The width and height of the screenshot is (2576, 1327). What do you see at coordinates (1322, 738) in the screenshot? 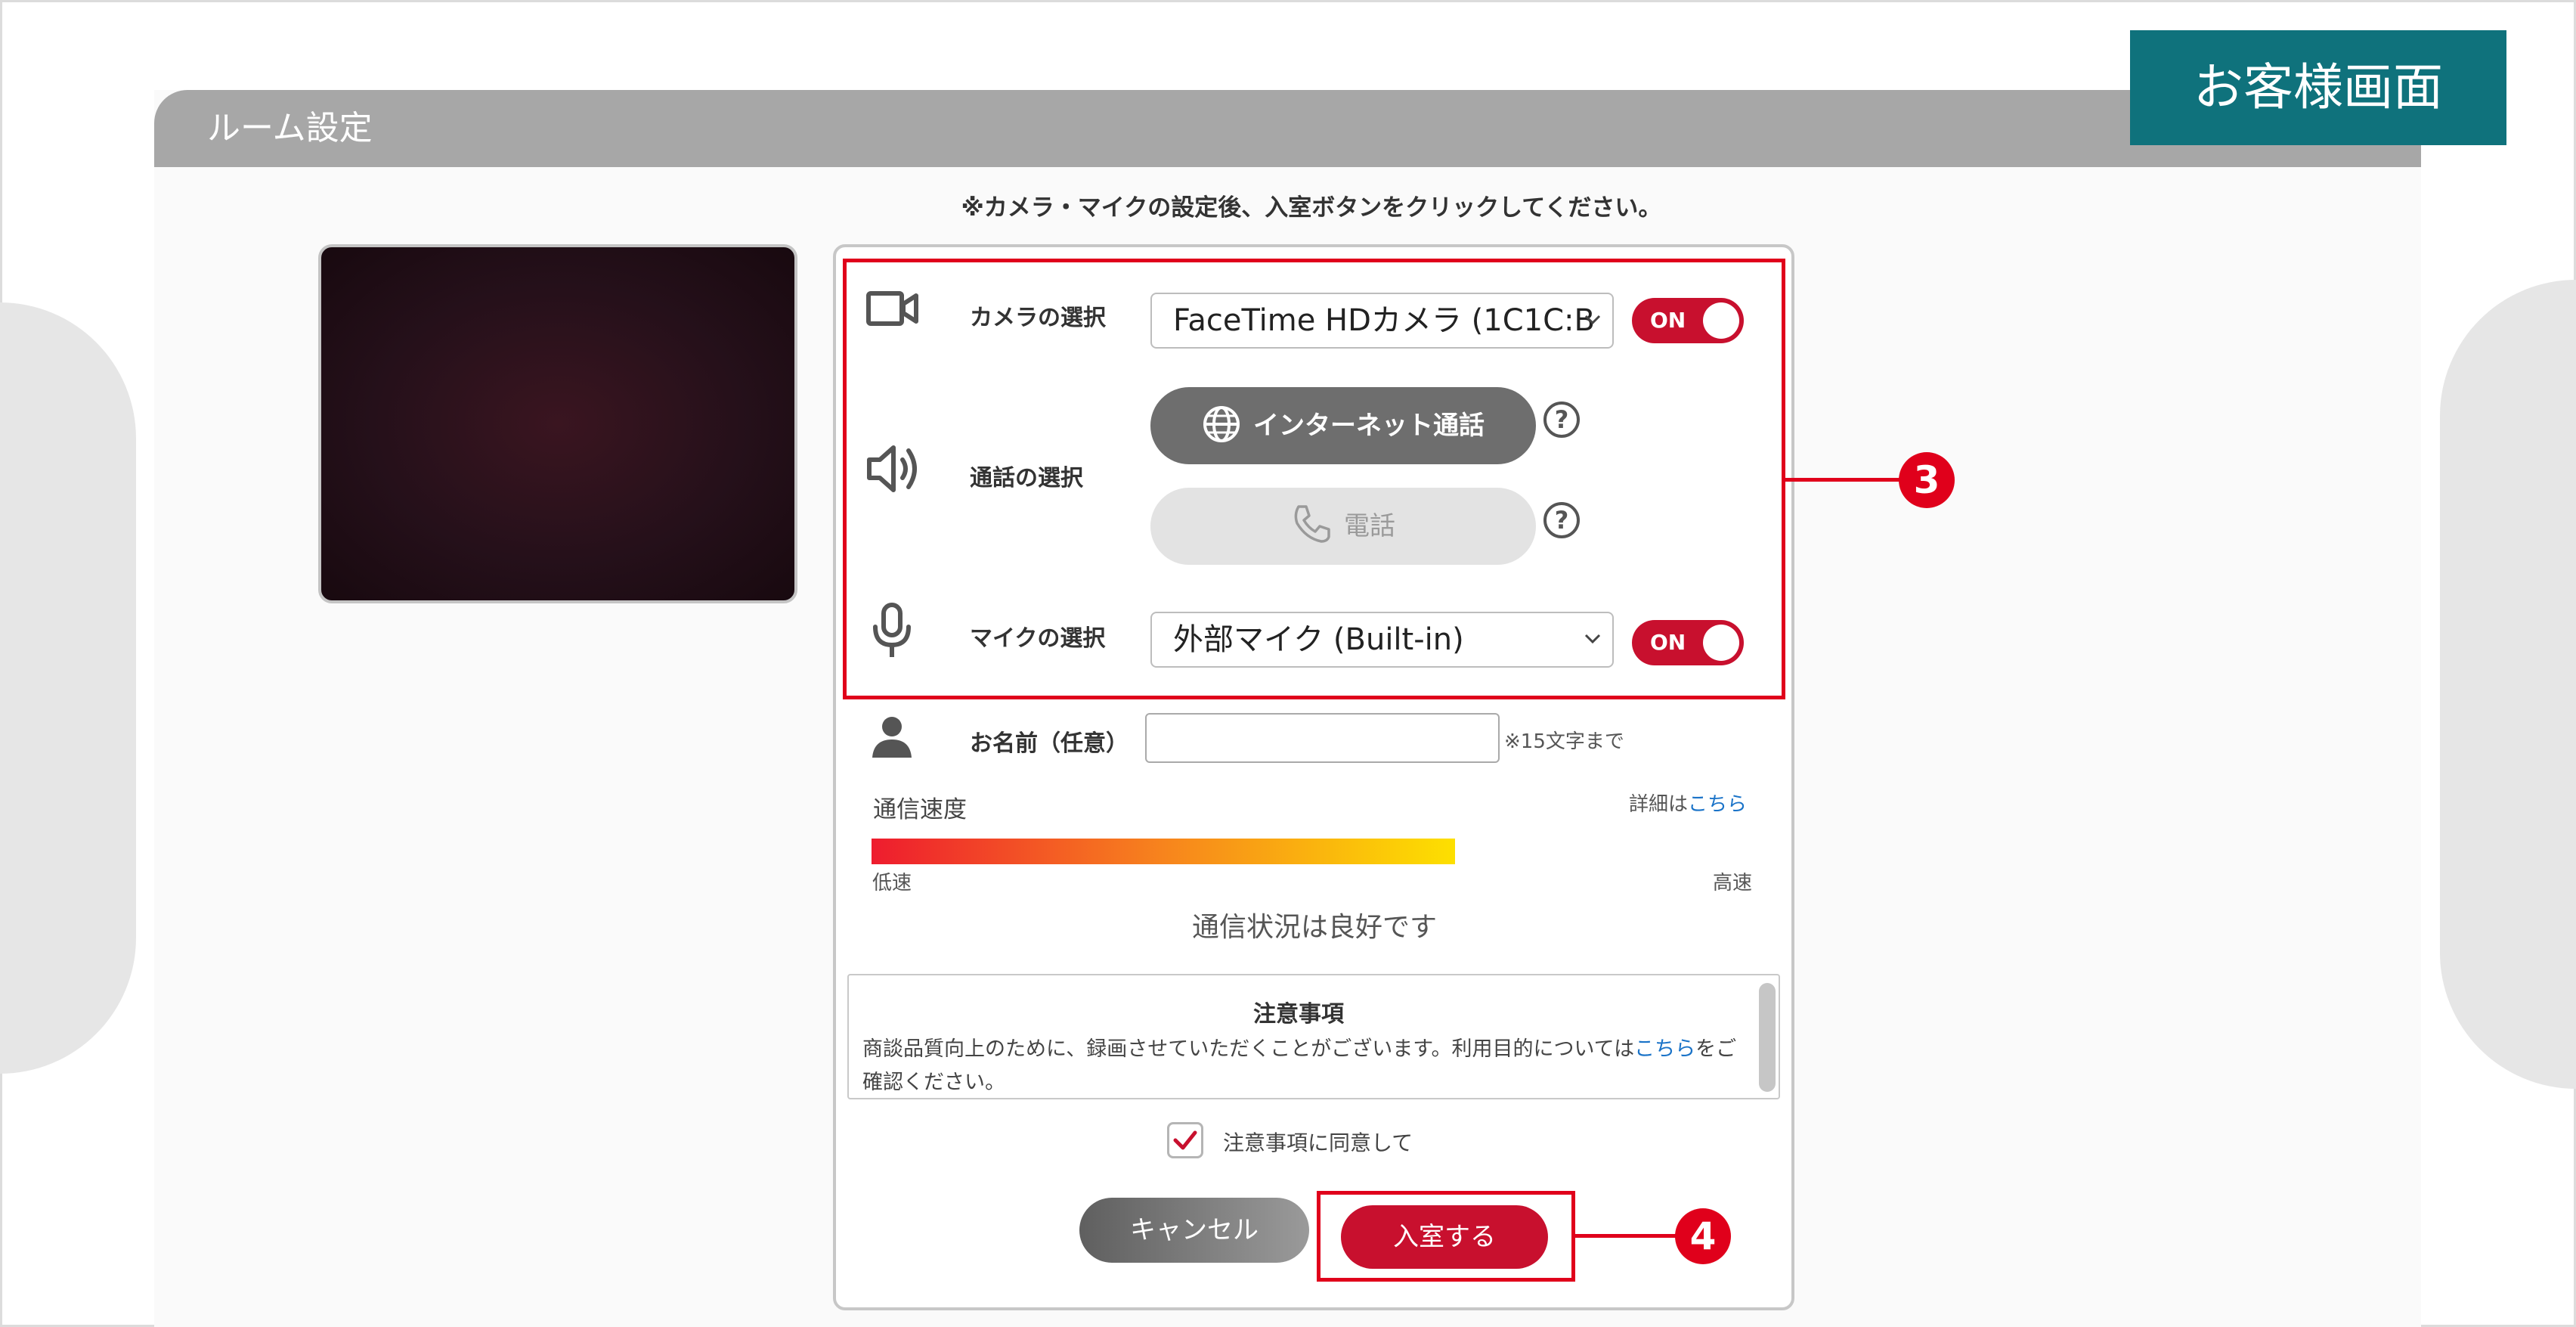
I see `name-input` at bounding box center [1322, 738].